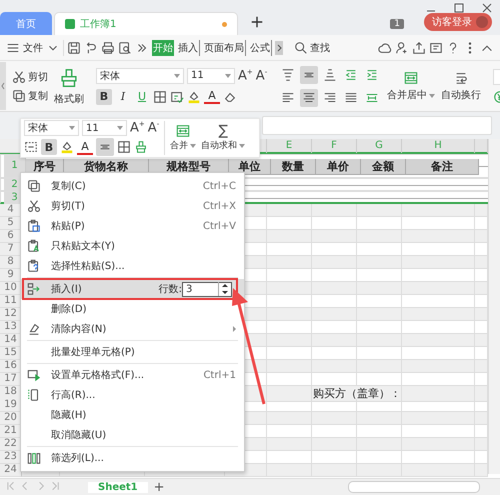 The image size is (500, 495). Describe the element at coordinates (11, 314) in the screenshot. I see `row-number: 12` at that location.